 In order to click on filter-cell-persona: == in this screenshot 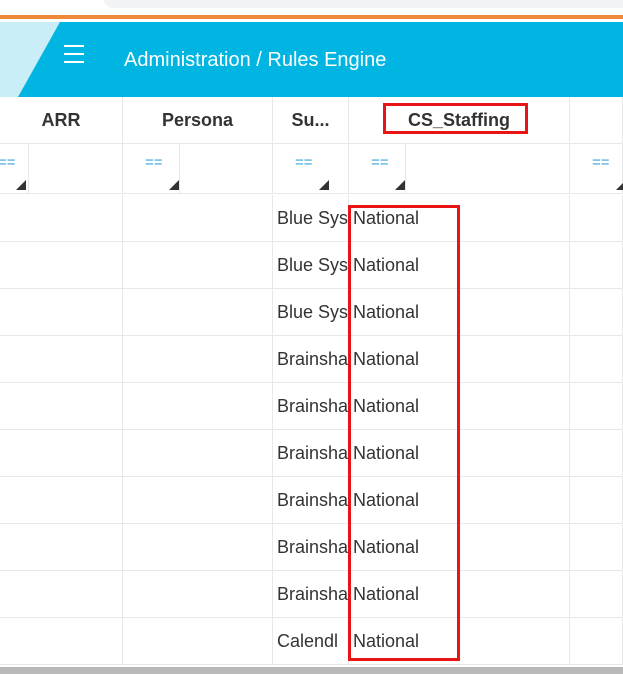, I will do `click(198, 169)`.